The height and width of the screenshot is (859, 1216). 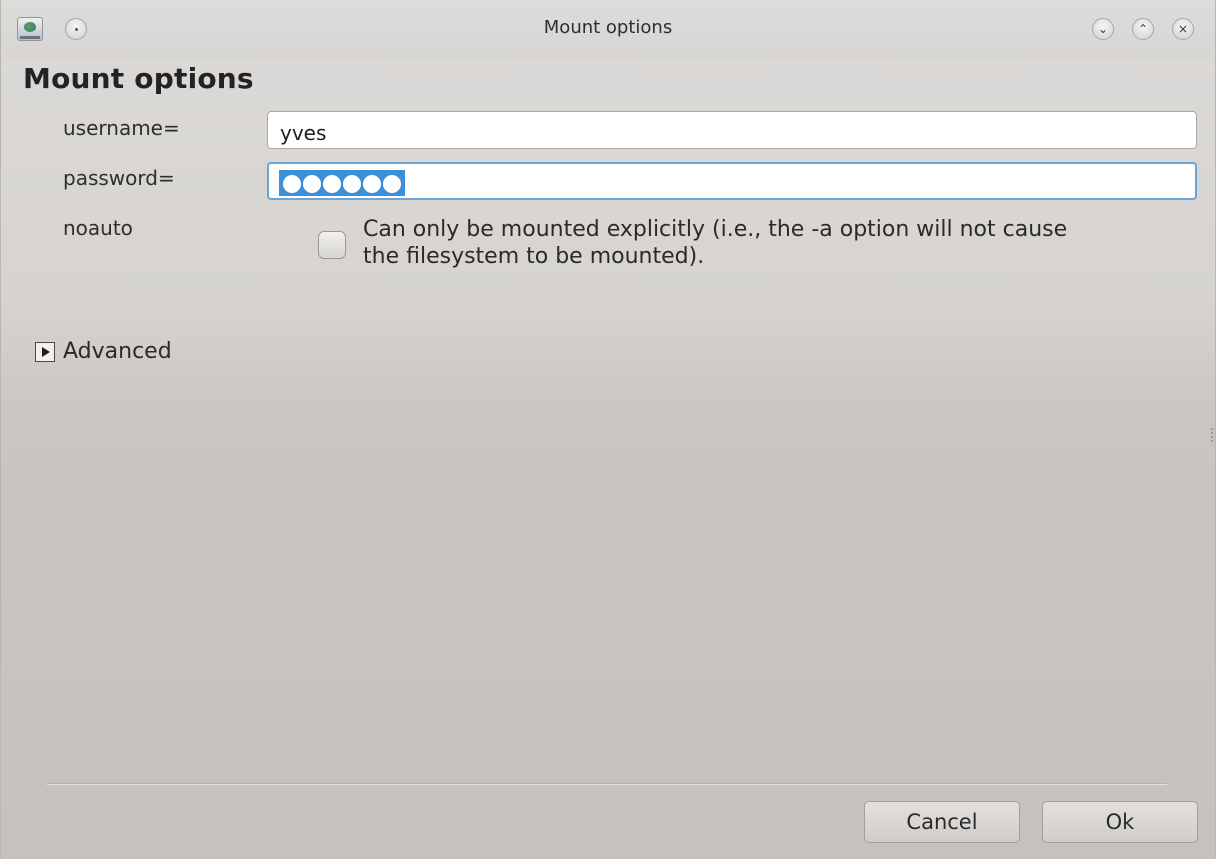 I want to click on resize-grip-icon, so click(x=1212, y=435).